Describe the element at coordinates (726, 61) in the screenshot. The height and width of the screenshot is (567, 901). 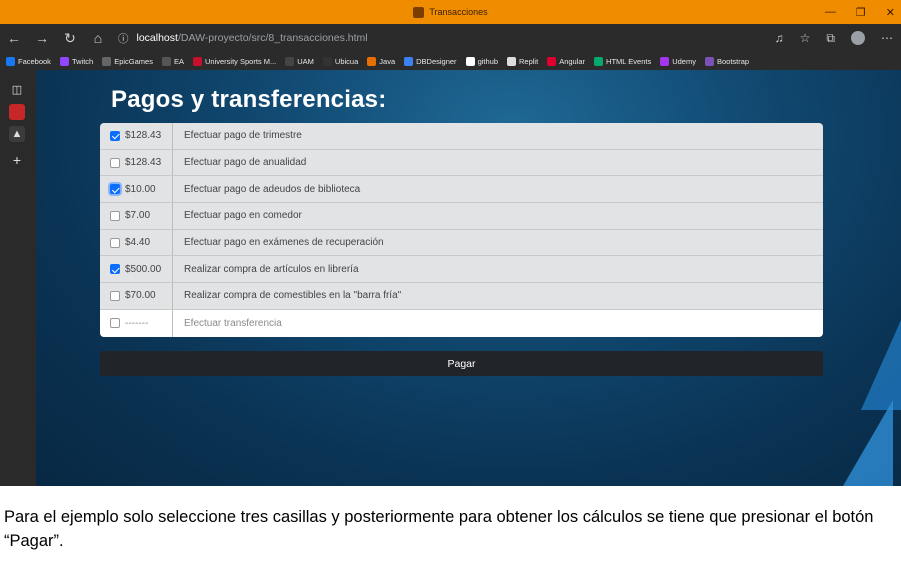
I see `bookmark-item: Bootstrap` at that location.